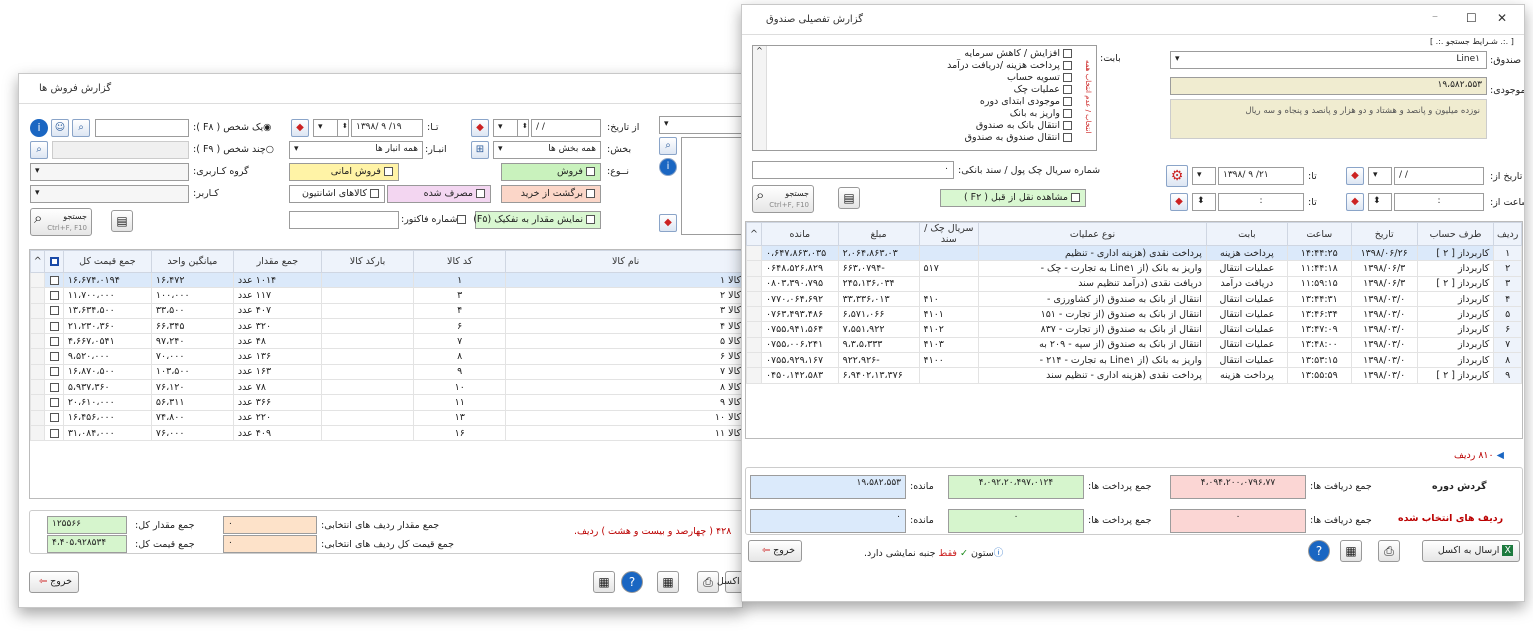  What do you see at coordinates (1351, 551) in the screenshot?
I see `fund-calculator-icon: ▦` at bounding box center [1351, 551].